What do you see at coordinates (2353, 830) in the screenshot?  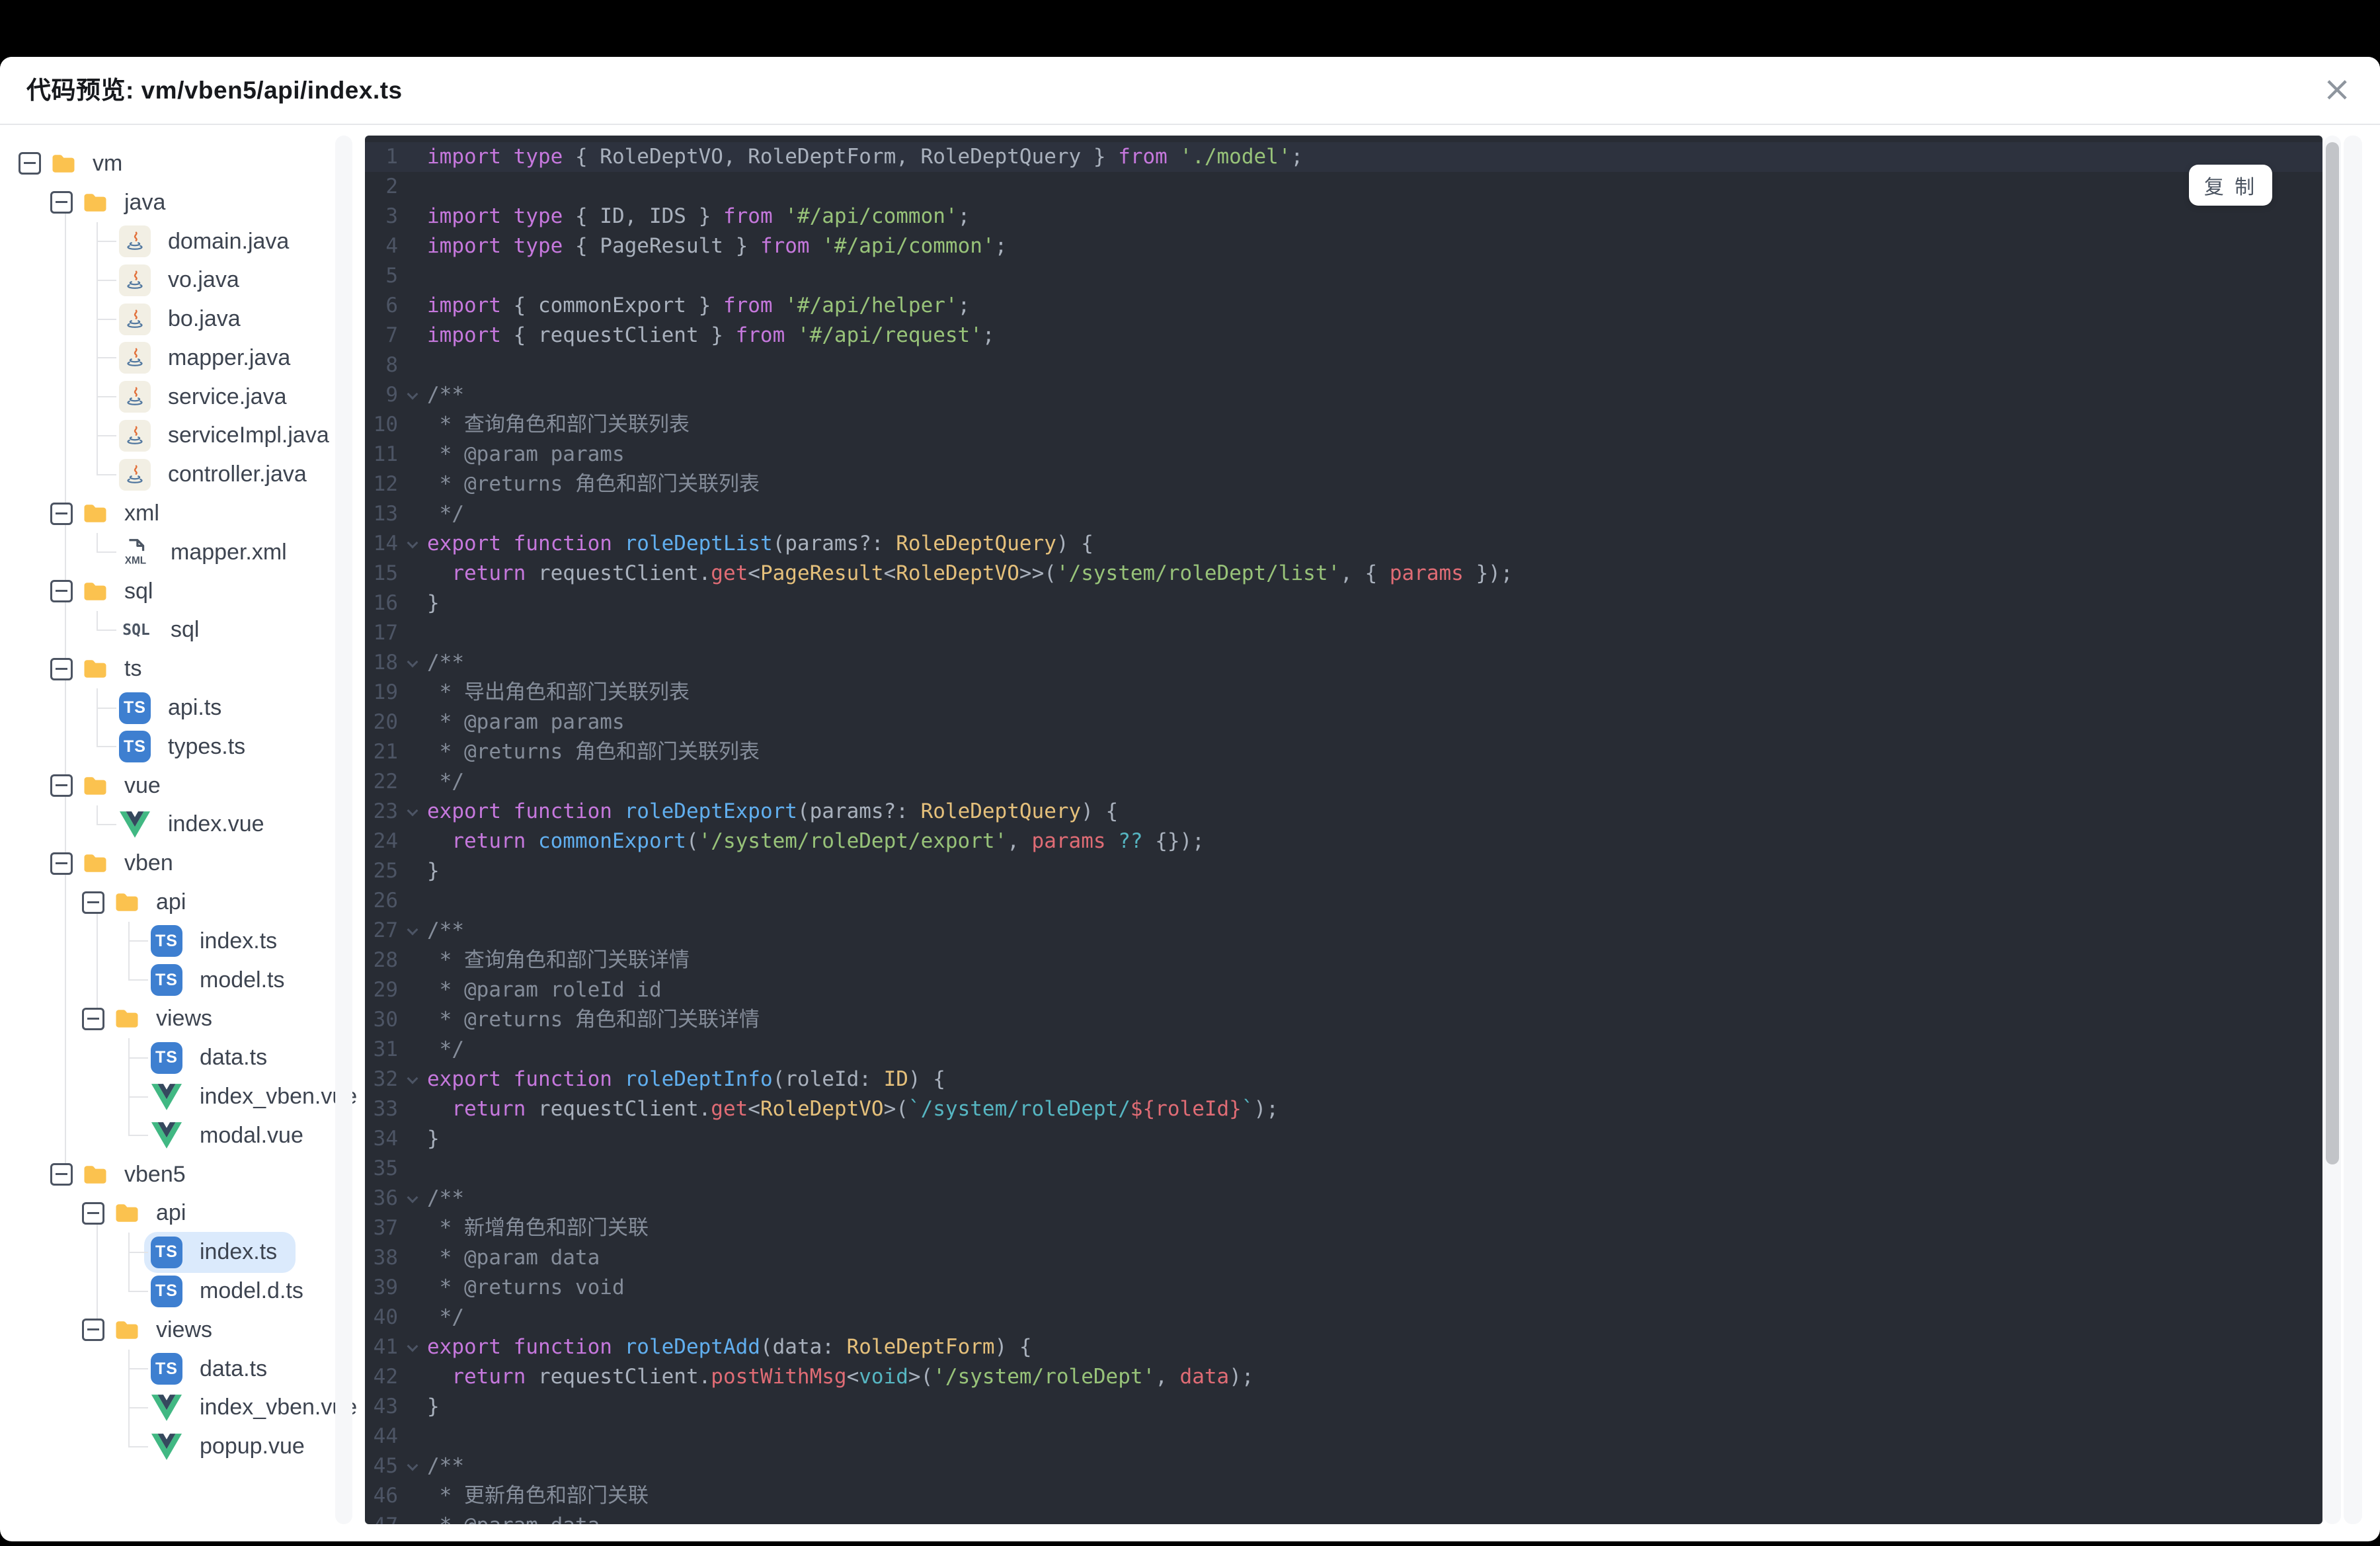 I see `dialog-scrollbar-track` at bounding box center [2353, 830].